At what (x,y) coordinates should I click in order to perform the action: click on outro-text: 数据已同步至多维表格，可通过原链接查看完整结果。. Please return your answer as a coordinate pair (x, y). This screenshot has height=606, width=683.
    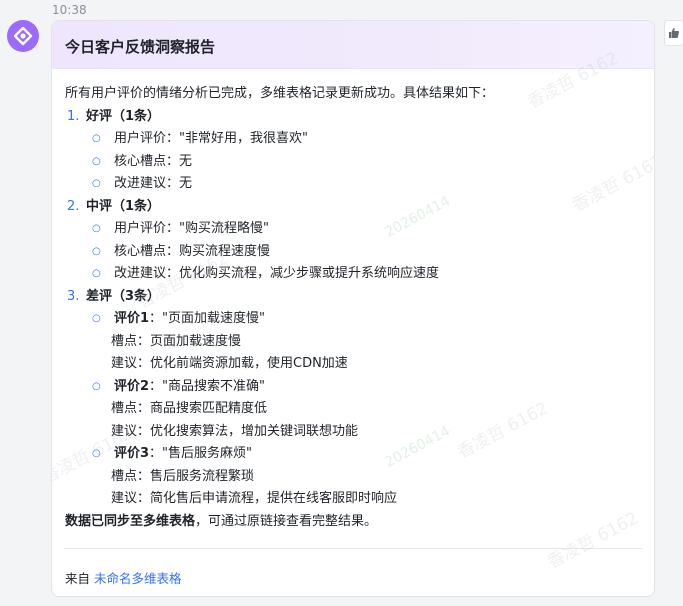
    Looking at the image, I should click on (353, 522).